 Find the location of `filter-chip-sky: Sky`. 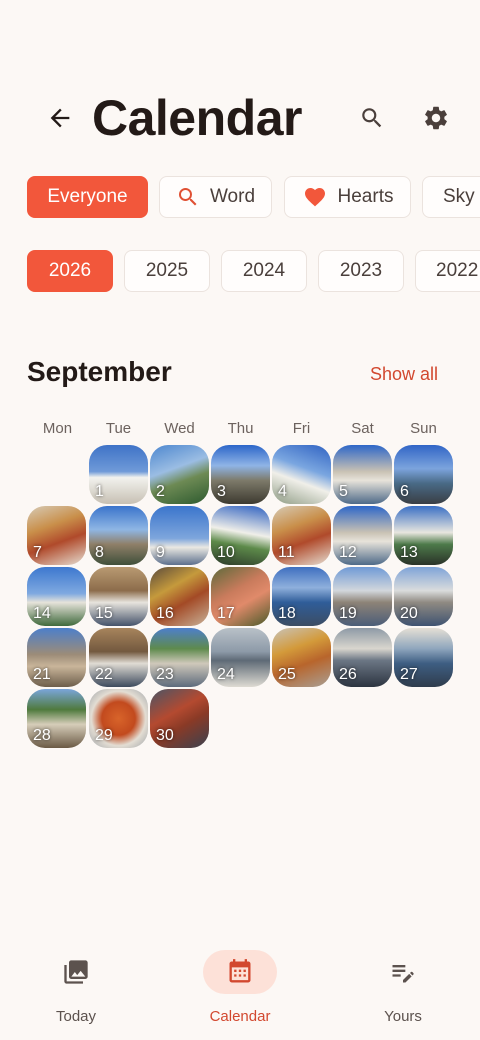

filter-chip-sky: Sky is located at coordinates (451, 197).